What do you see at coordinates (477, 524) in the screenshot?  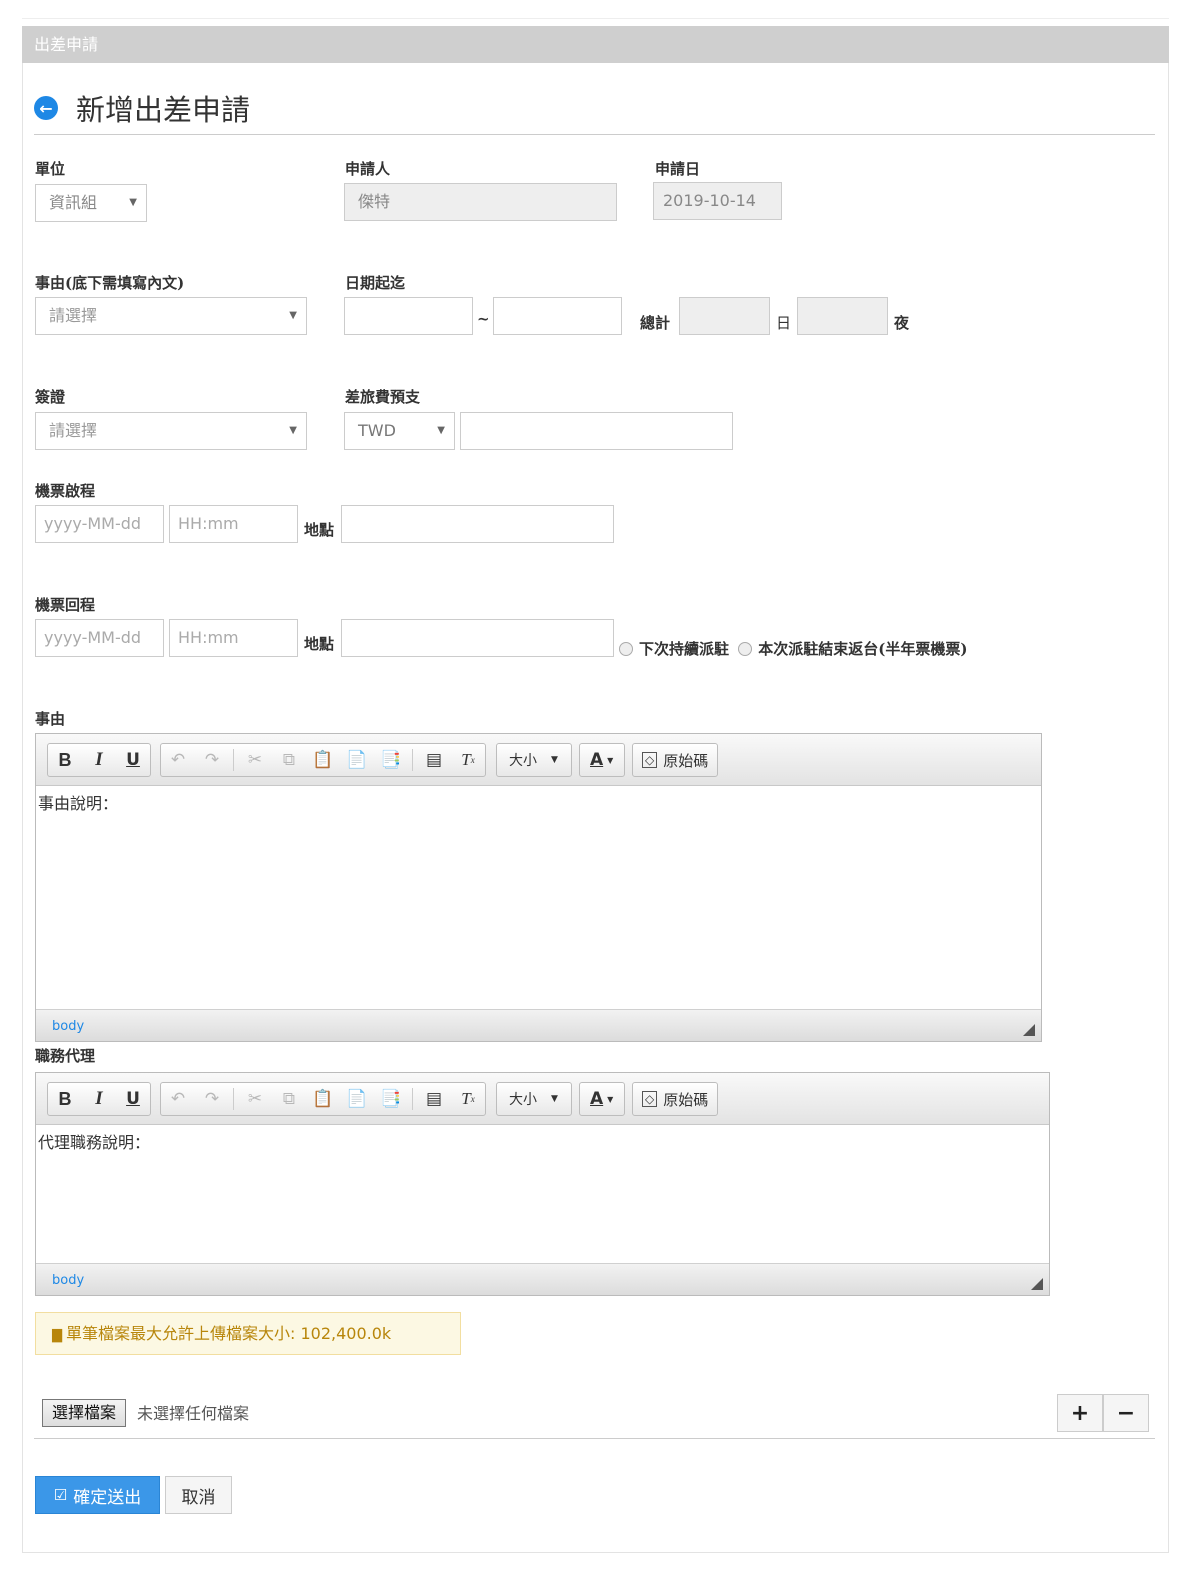 I see `depart-place-input` at bounding box center [477, 524].